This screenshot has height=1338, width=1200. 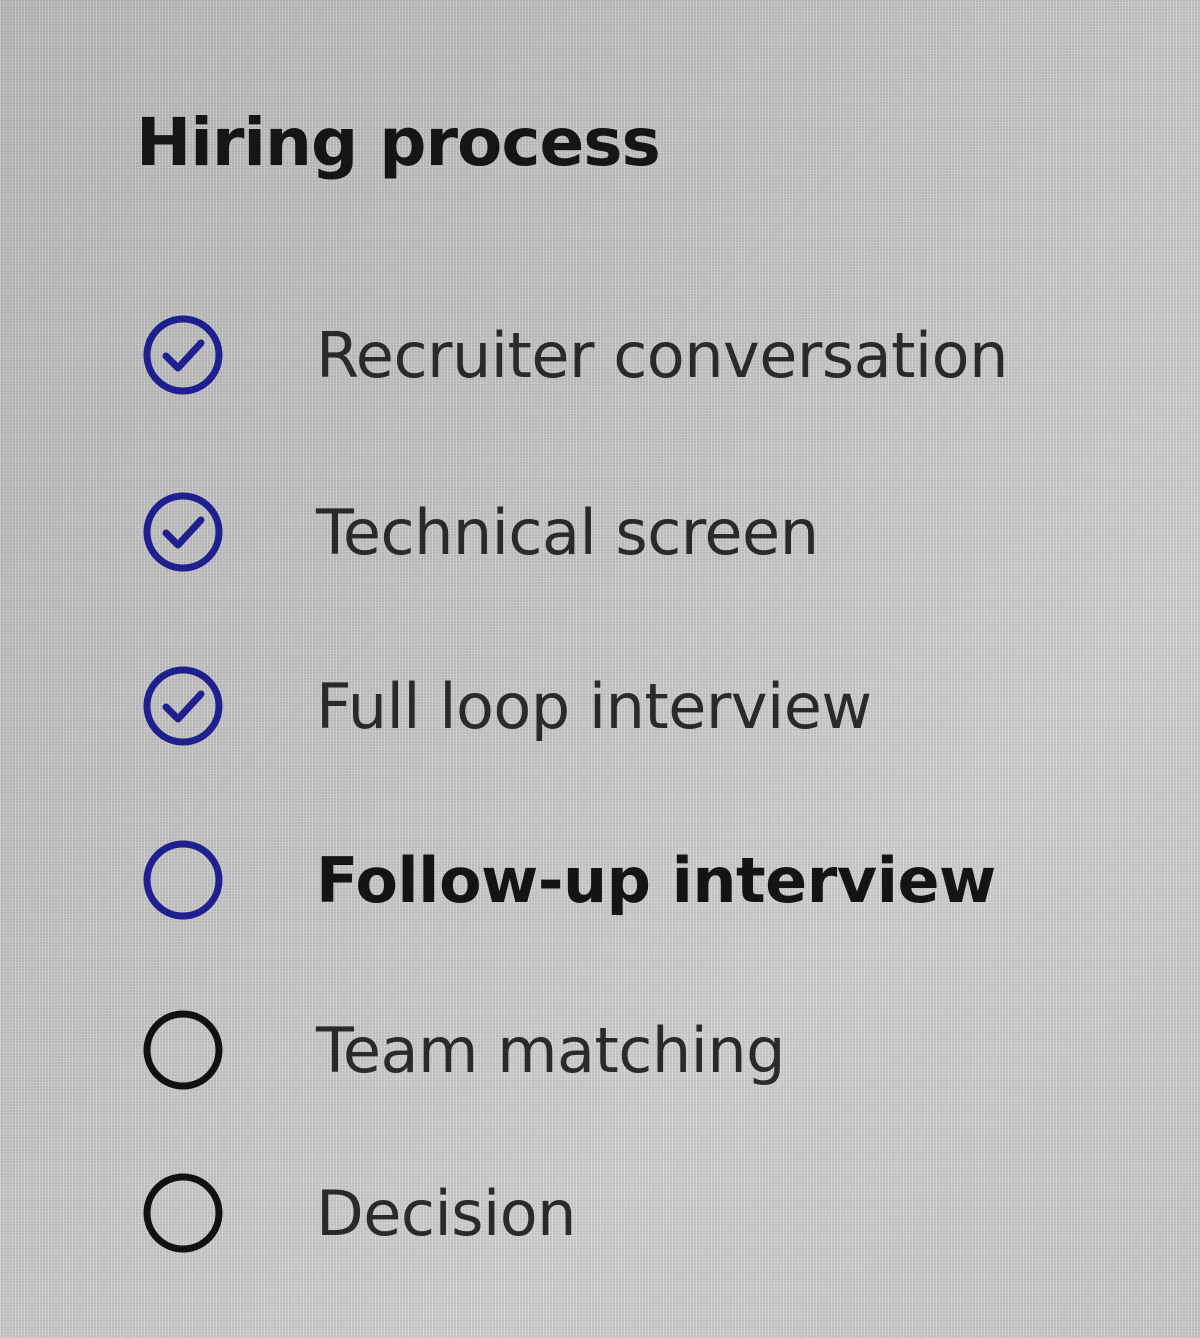 I want to click on step-label: Team matching, so click(x=551, y=1050).